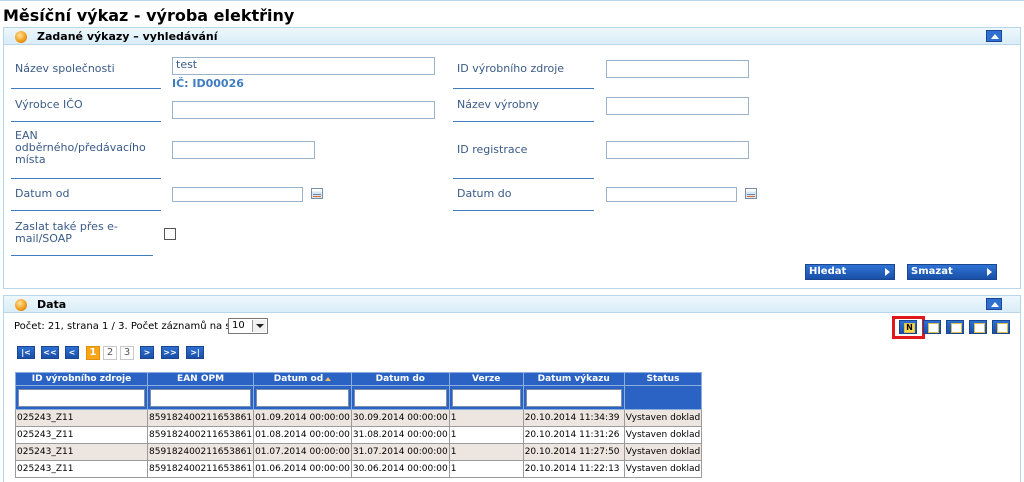  Describe the element at coordinates (400, 379) in the screenshot. I see `column-header: Datum do` at that location.